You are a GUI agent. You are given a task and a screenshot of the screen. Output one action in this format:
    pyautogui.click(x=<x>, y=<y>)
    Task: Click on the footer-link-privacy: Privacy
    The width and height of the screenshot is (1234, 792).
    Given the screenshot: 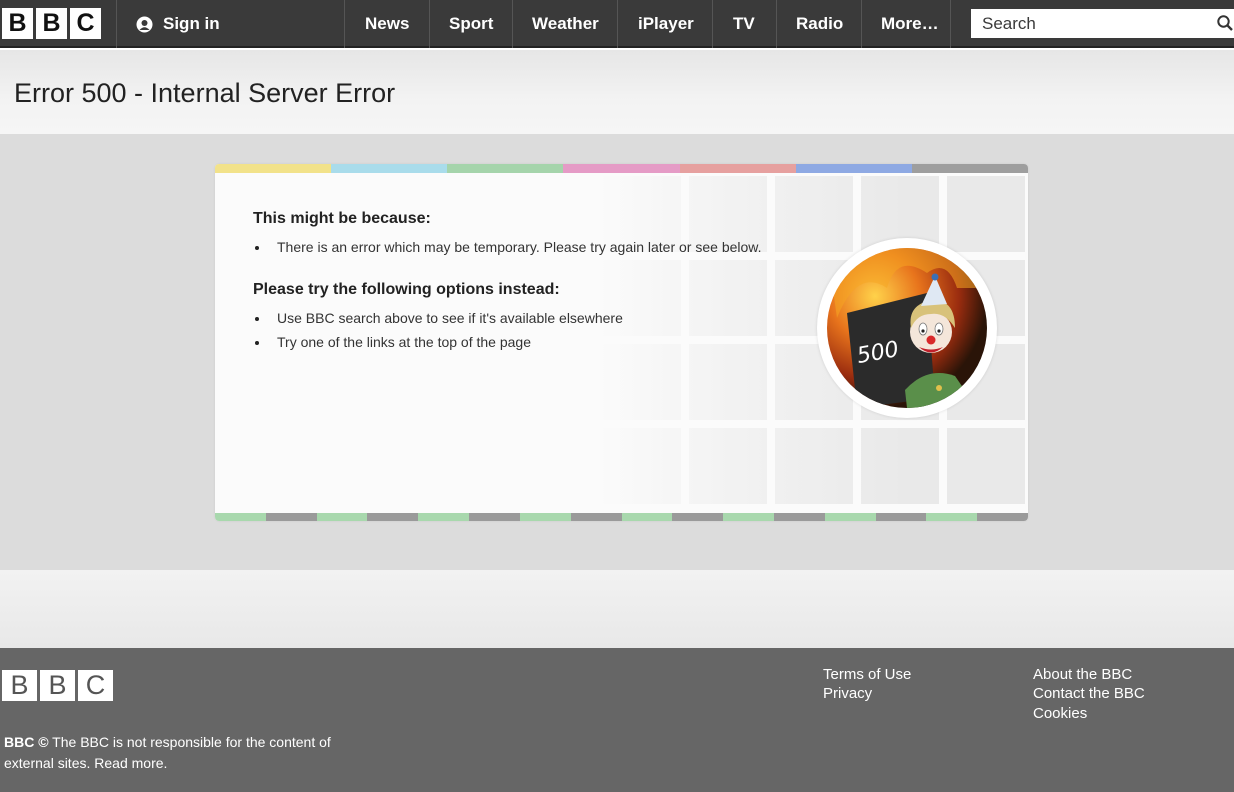 What is the action you would take?
    pyautogui.click(x=847, y=693)
    